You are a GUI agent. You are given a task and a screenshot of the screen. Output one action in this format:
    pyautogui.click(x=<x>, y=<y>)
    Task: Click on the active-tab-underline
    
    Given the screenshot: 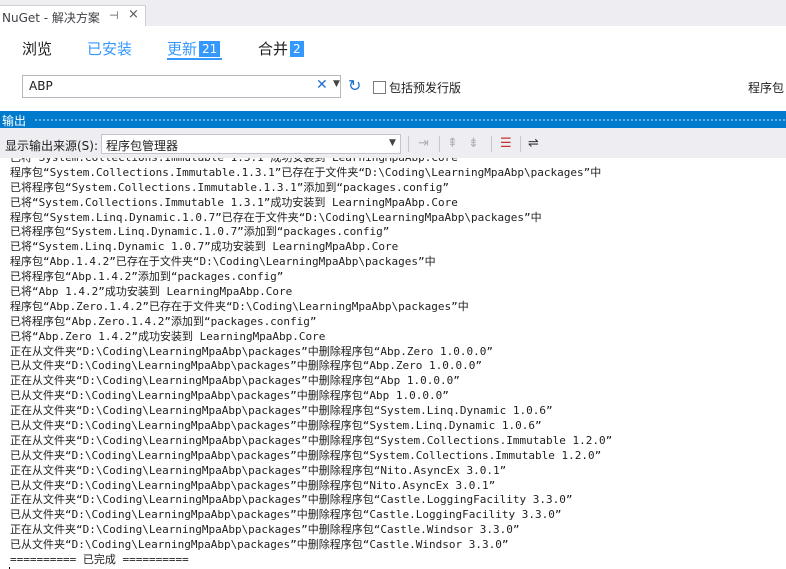 What is the action you would take?
    pyautogui.click(x=194, y=59)
    